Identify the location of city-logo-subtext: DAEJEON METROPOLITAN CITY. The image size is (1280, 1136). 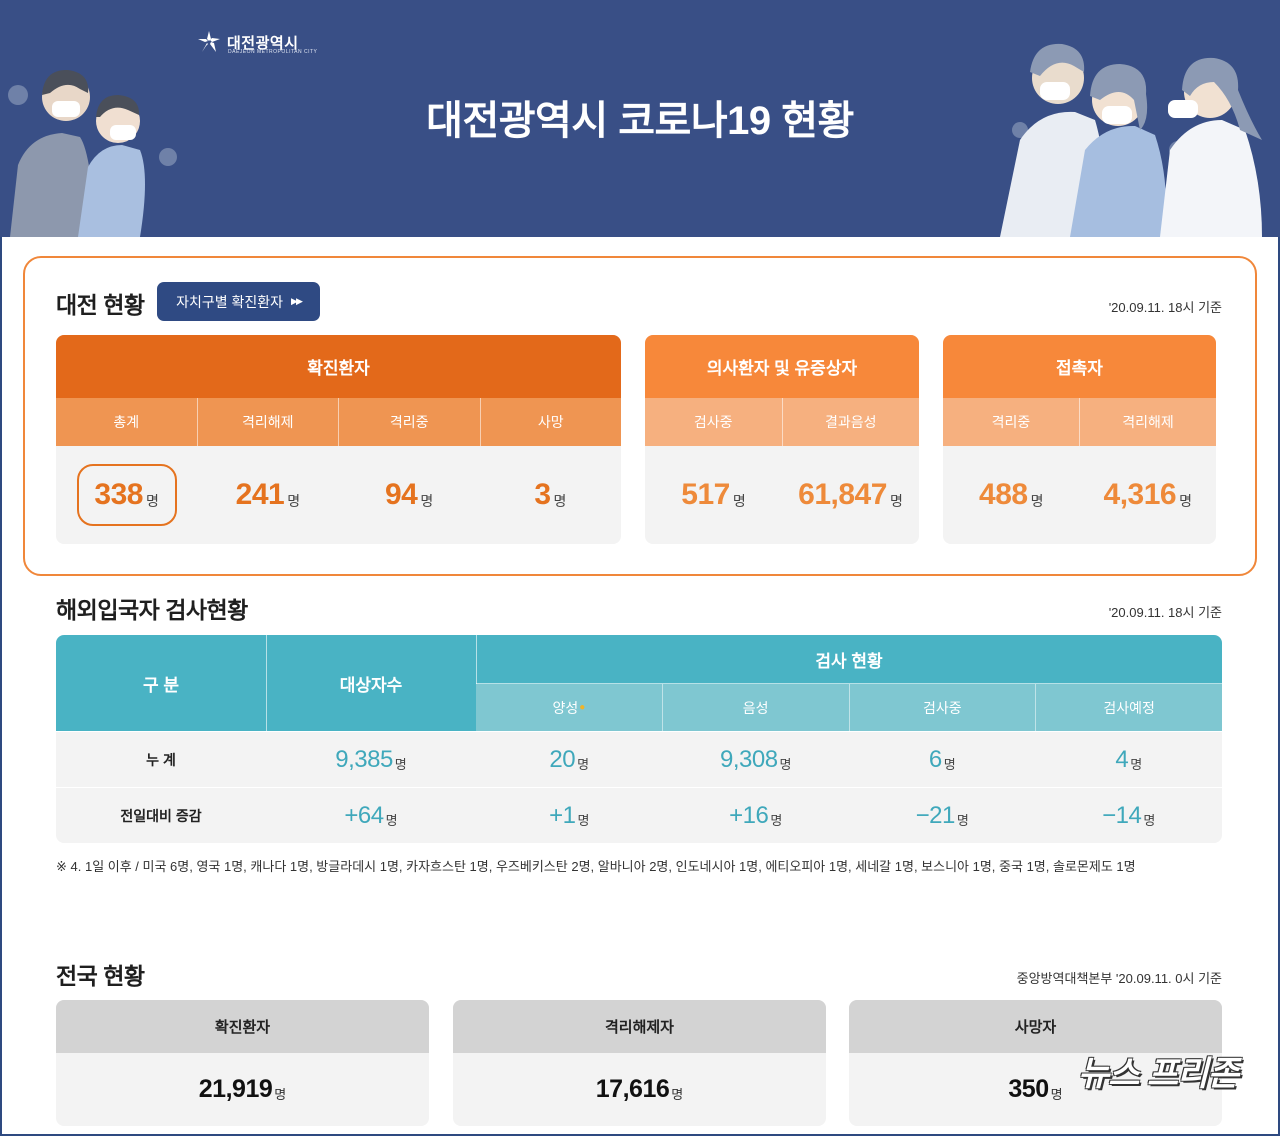
(273, 52).